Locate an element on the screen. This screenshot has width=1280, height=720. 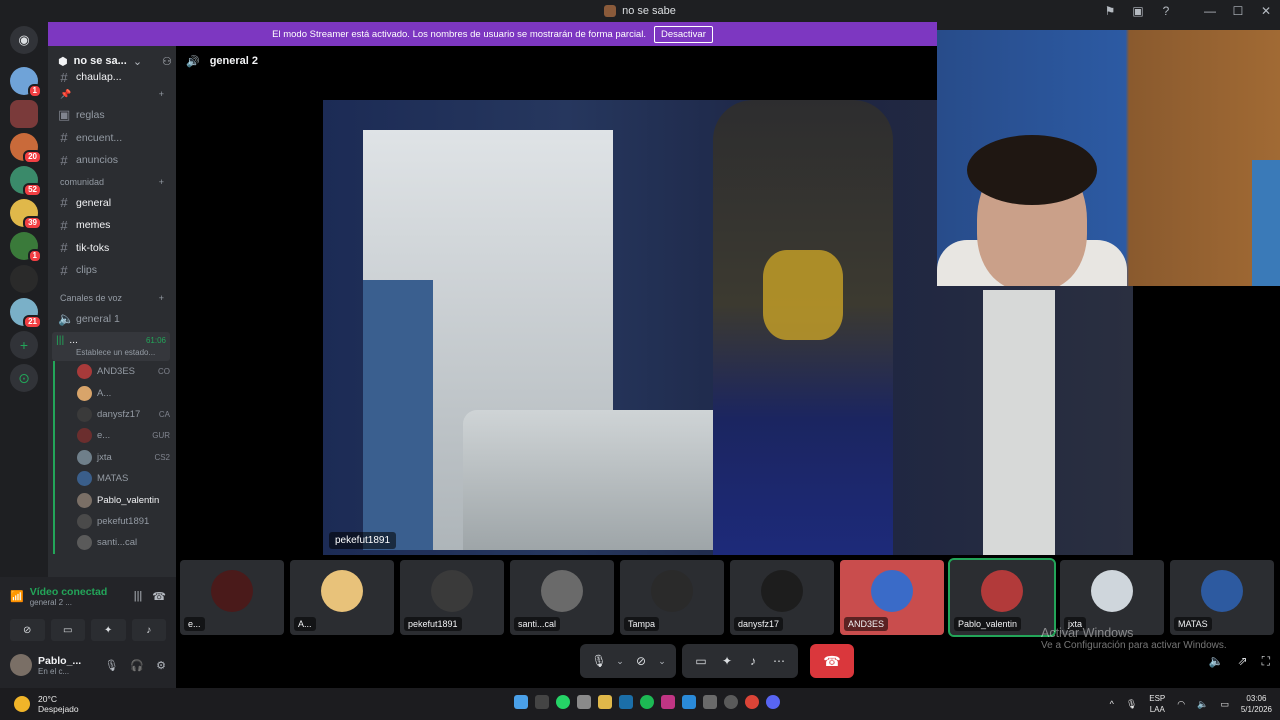
channel-item: # tik-toks is located at coordinates (112, 248).